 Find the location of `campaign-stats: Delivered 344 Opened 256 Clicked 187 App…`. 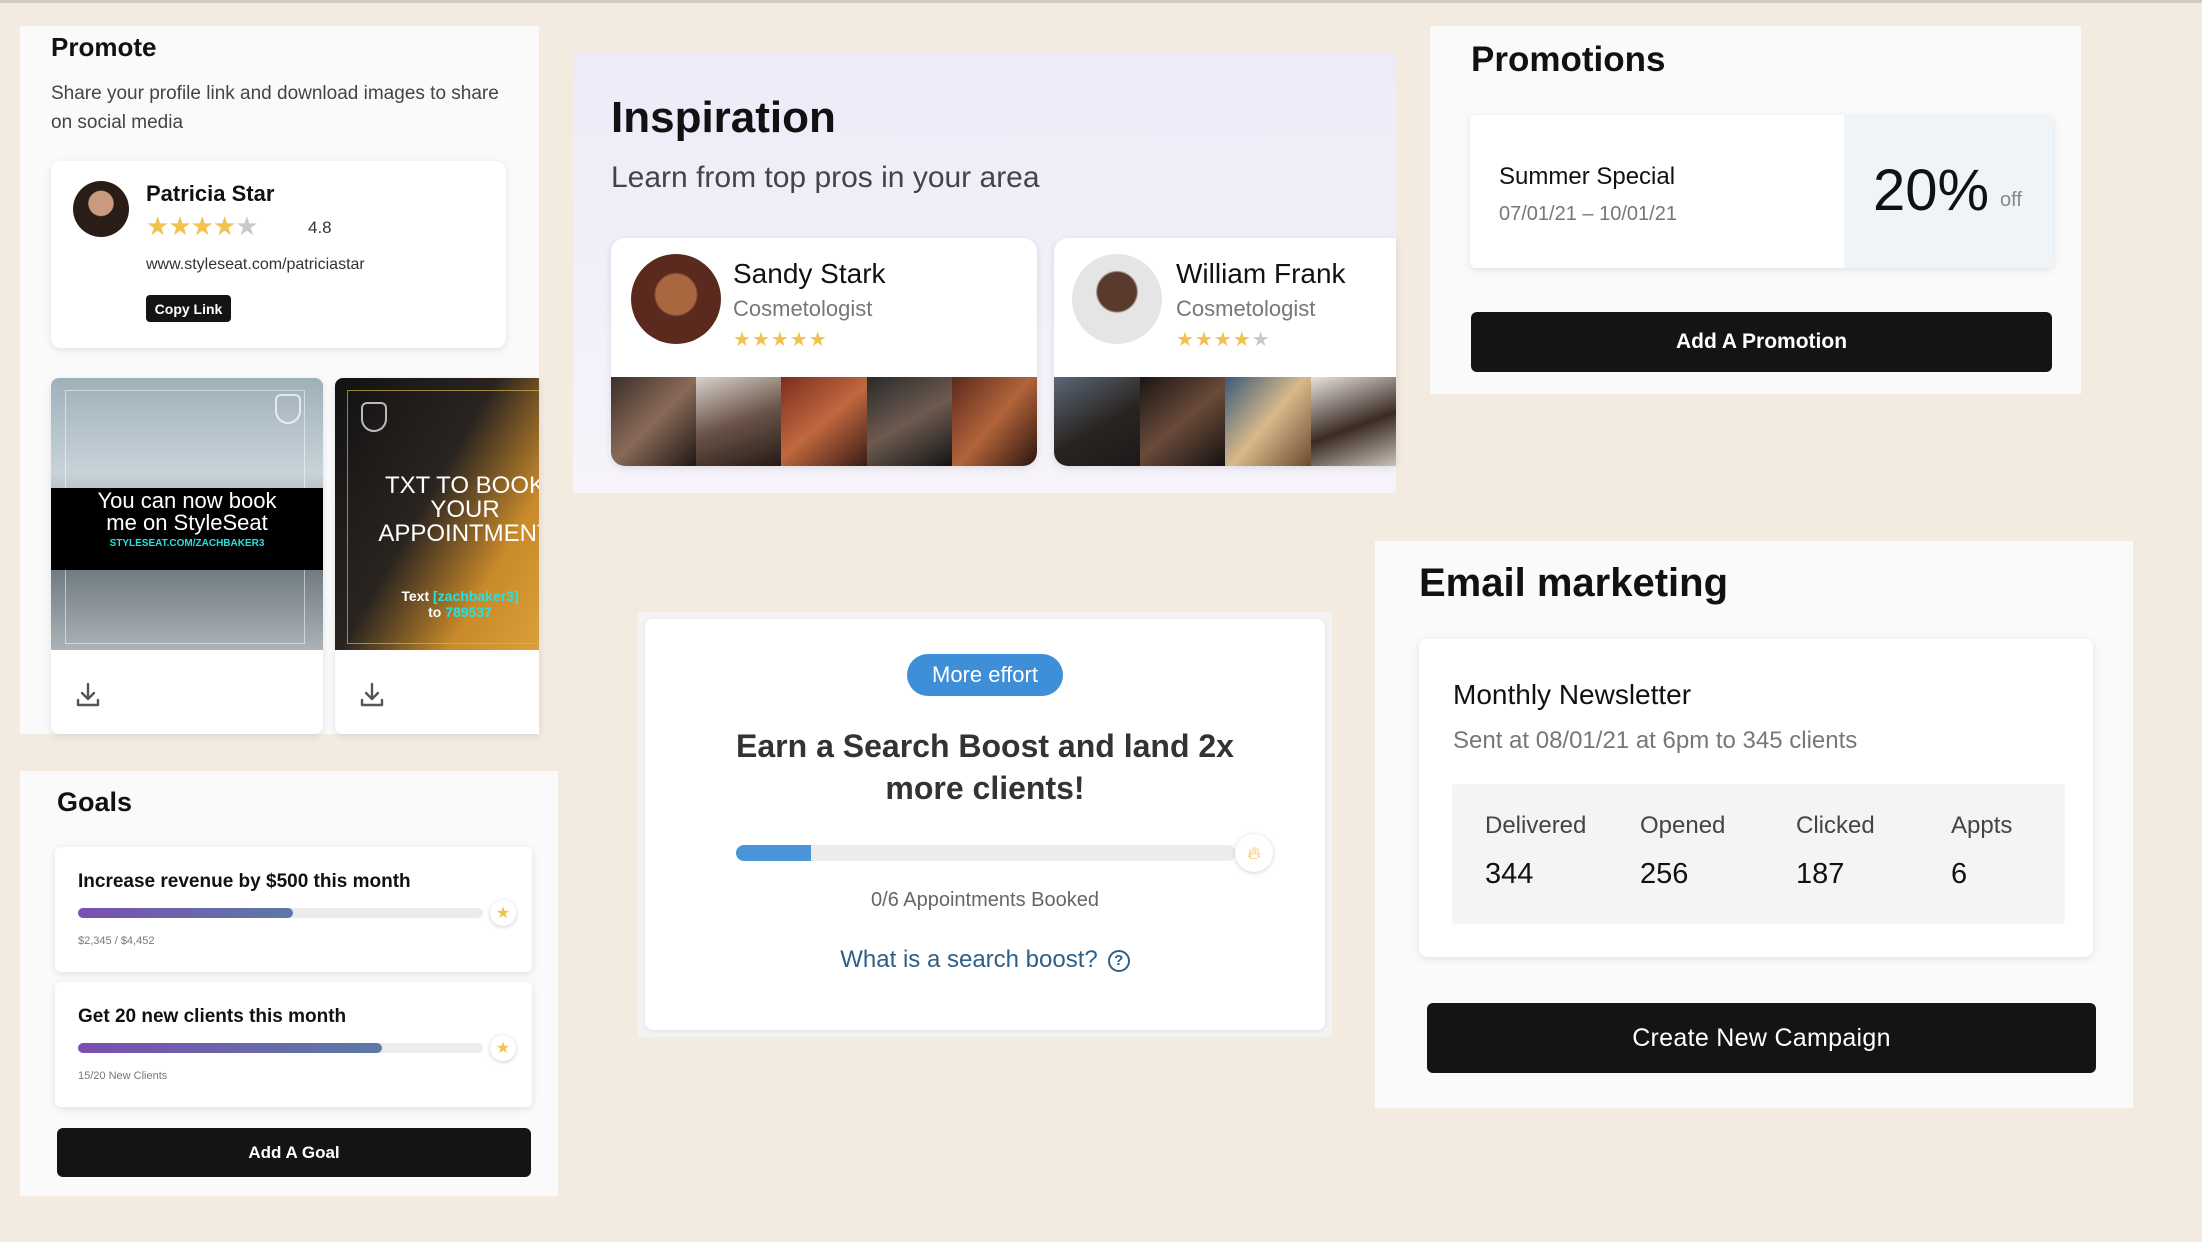

campaign-stats: Delivered 344 Opened 256 Clicked 187 App… is located at coordinates (1758, 854).